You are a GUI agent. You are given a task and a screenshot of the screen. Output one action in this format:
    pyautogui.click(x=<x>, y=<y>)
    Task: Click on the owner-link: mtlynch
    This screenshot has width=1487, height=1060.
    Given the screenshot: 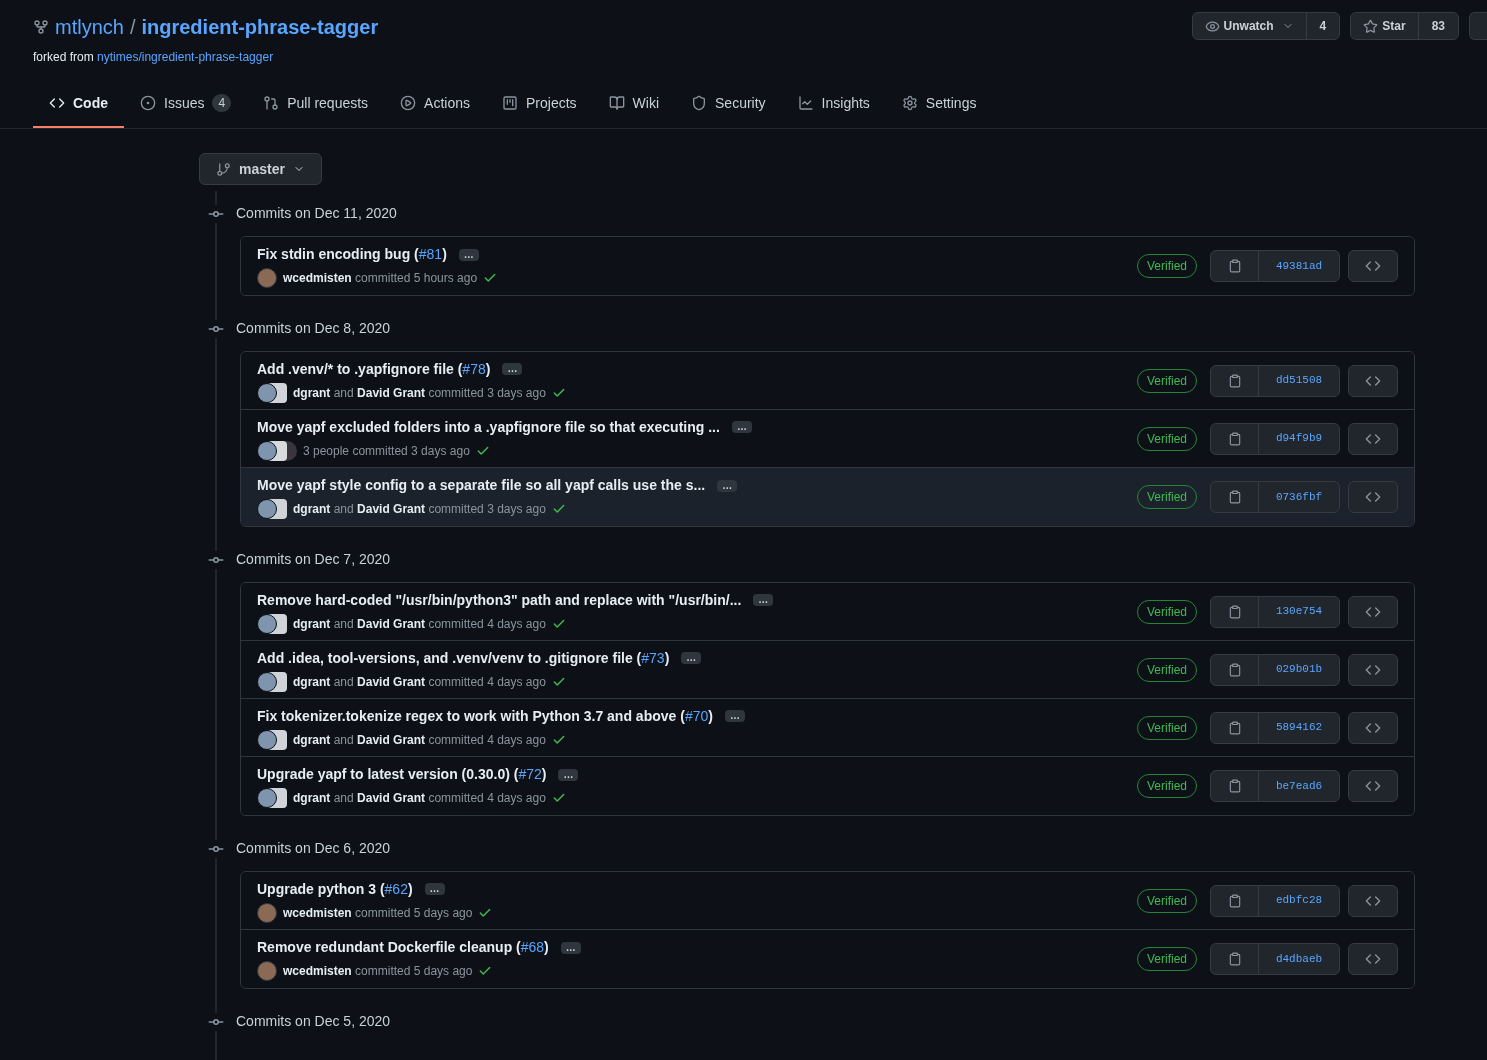 What is the action you would take?
    pyautogui.click(x=89, y=27)
    